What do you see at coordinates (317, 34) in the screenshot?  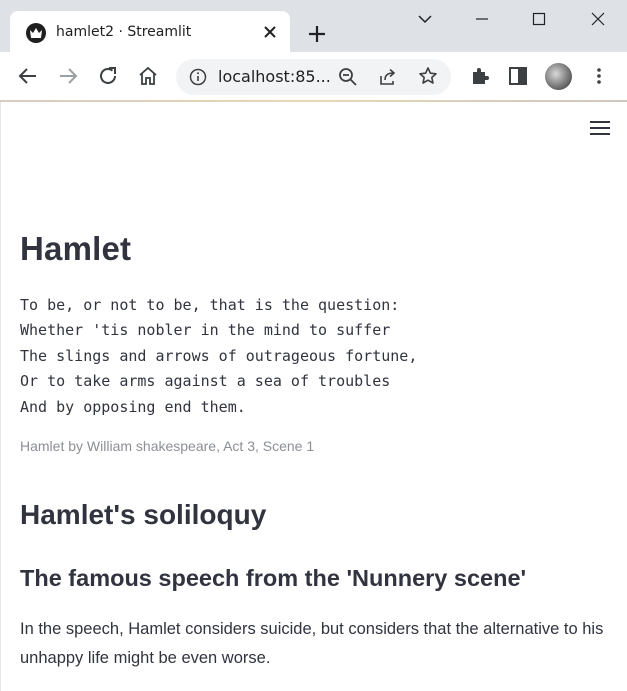 I see `plus-icon` at bounding box center [317, 34].